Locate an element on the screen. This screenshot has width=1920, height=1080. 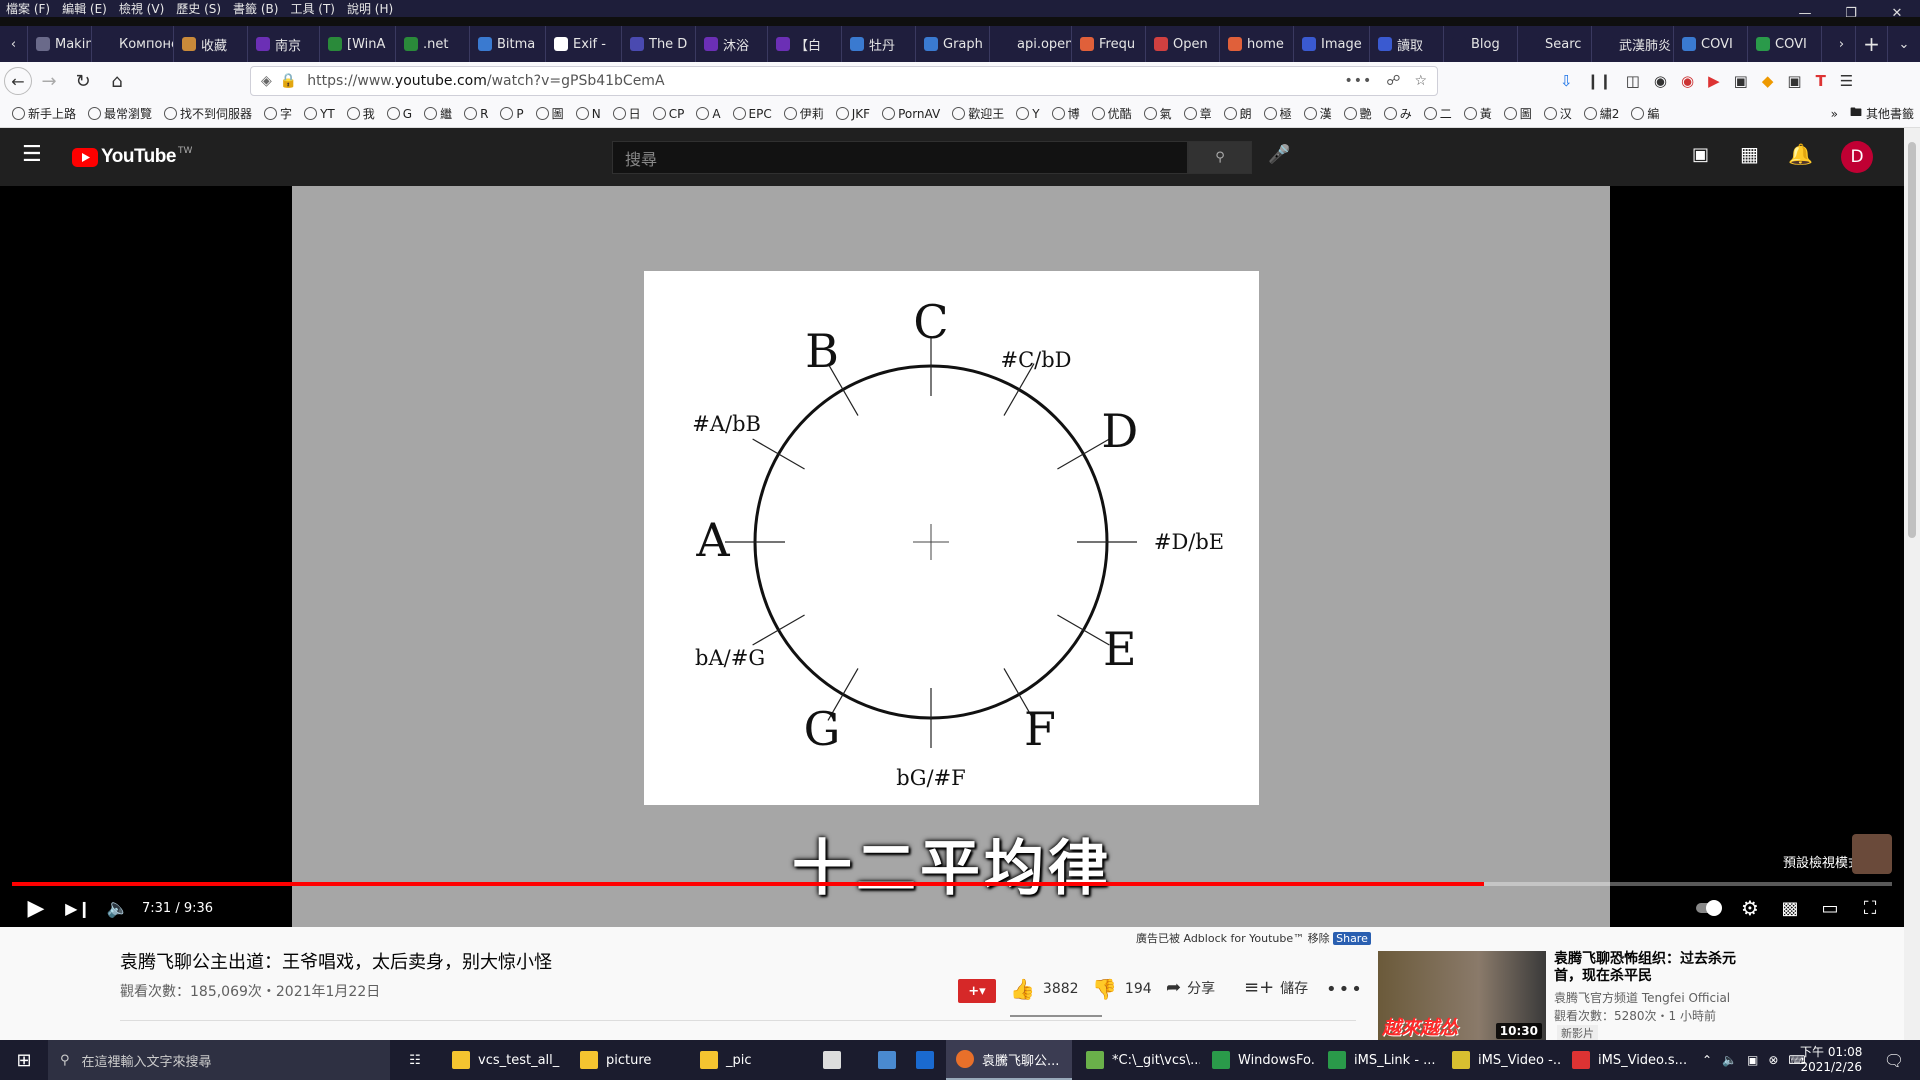
tray-x-icon: ⊗ is located at coordinates (1773, 1060).